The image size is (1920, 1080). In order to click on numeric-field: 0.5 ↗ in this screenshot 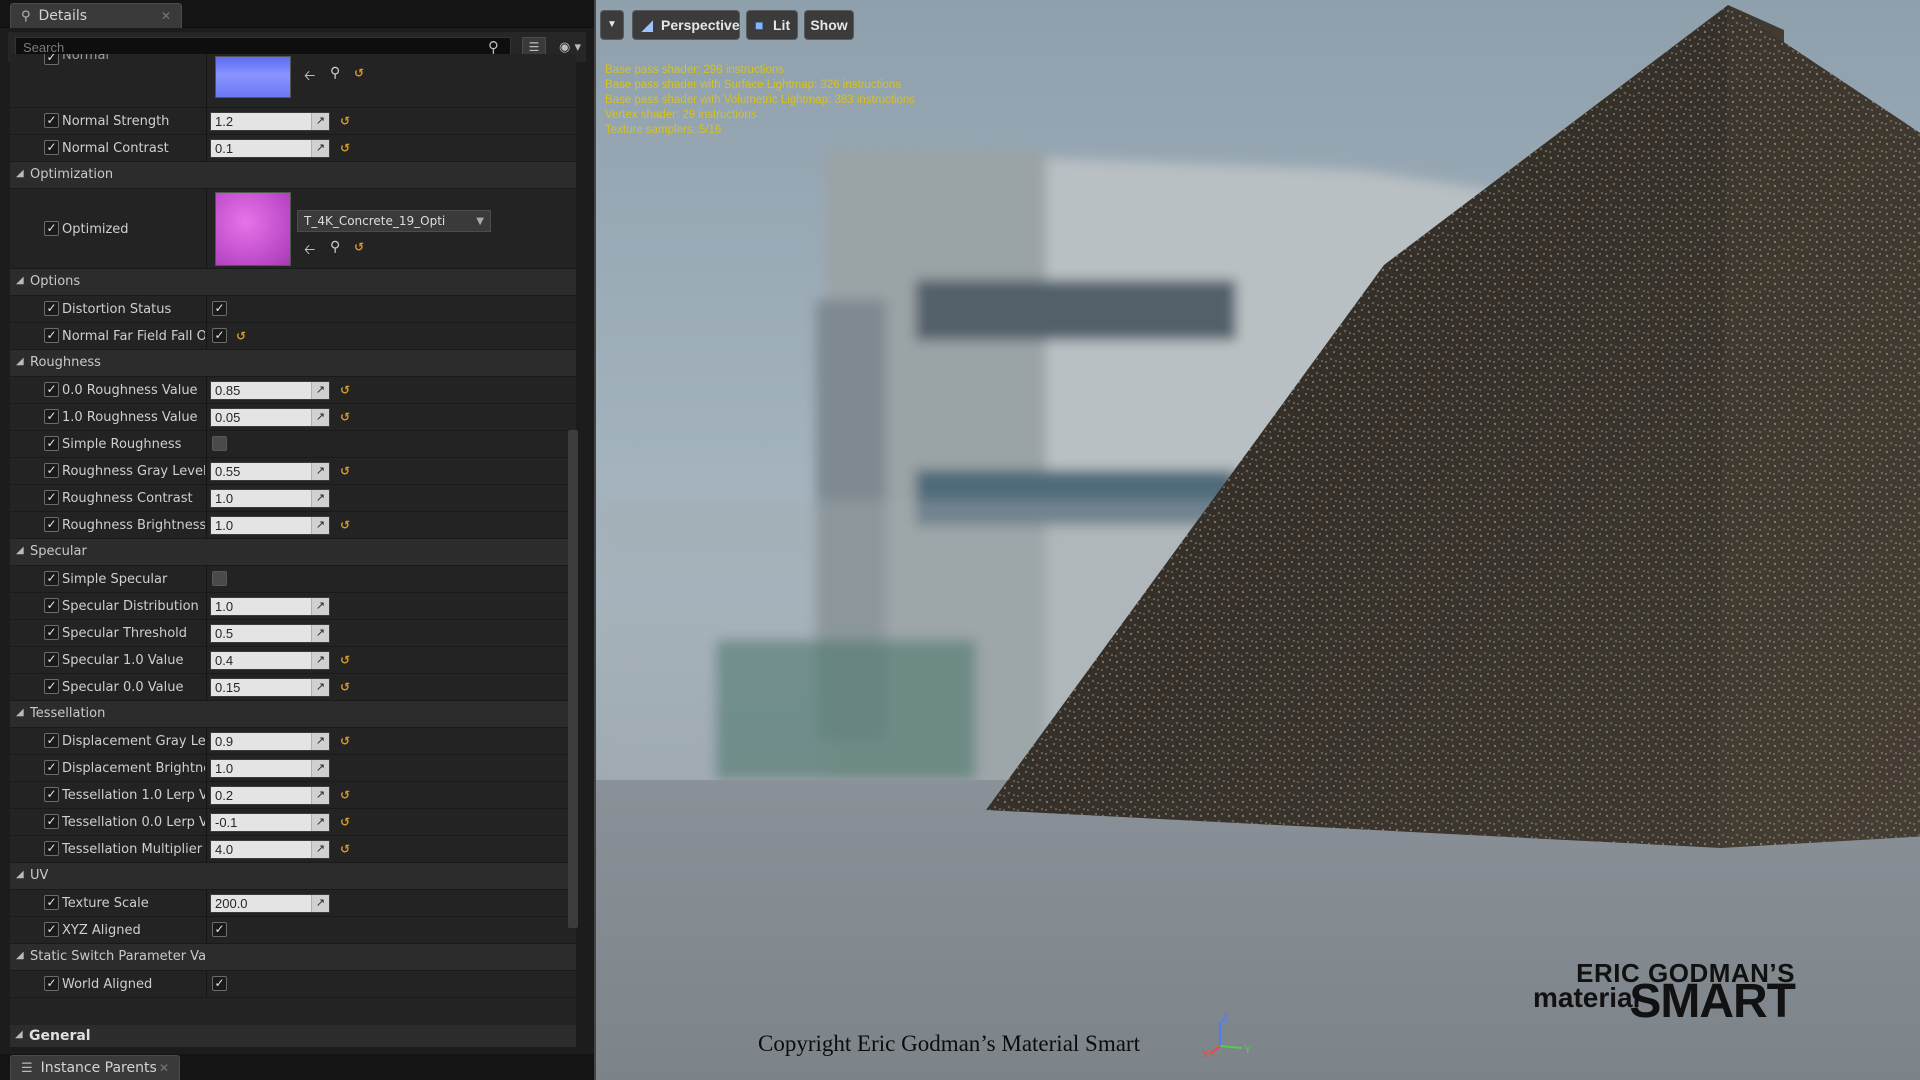, I will do `click(270, 633)`.